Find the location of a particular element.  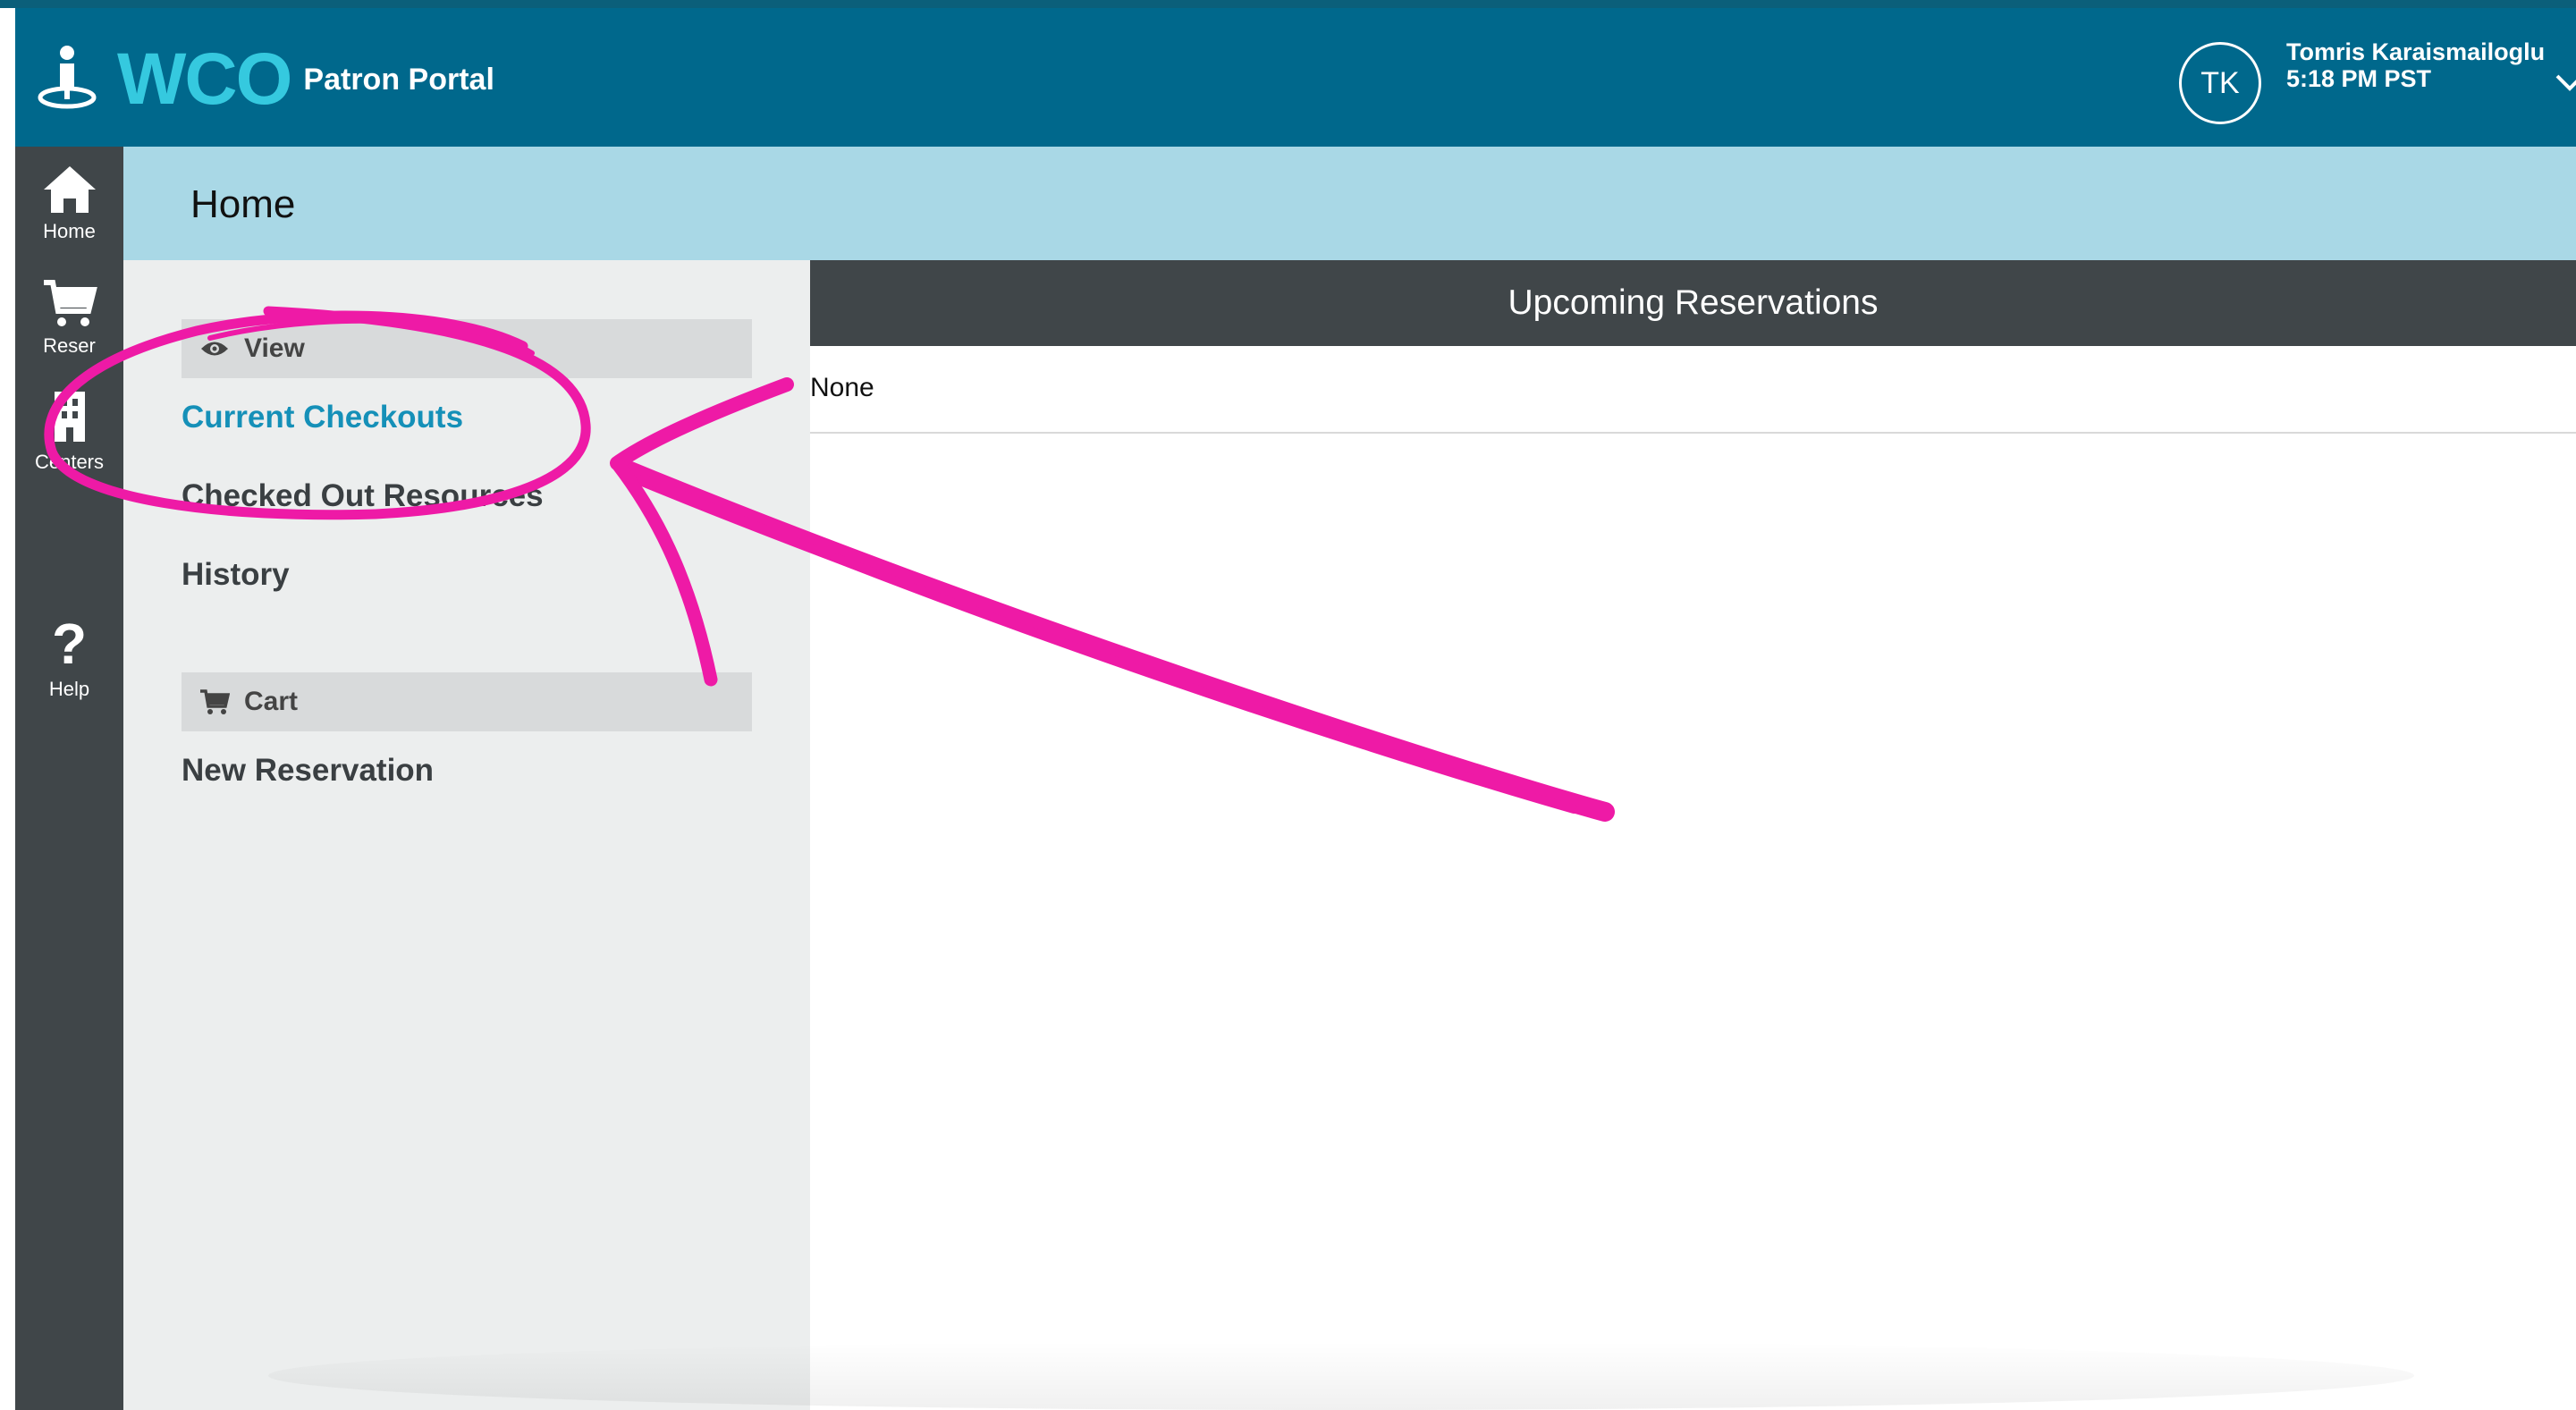

page-title-bar: Home is located at coordinates (1349, 203).